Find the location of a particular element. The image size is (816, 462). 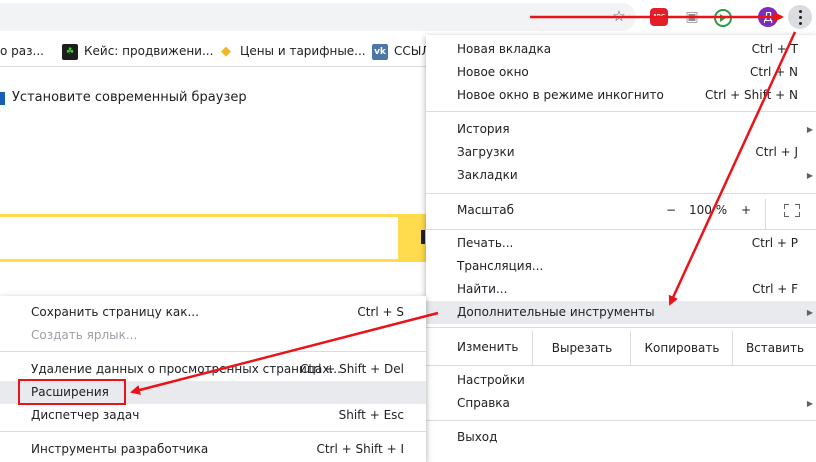

extension-puzzle-icon: ▣ is located at coordinates (692, 17).